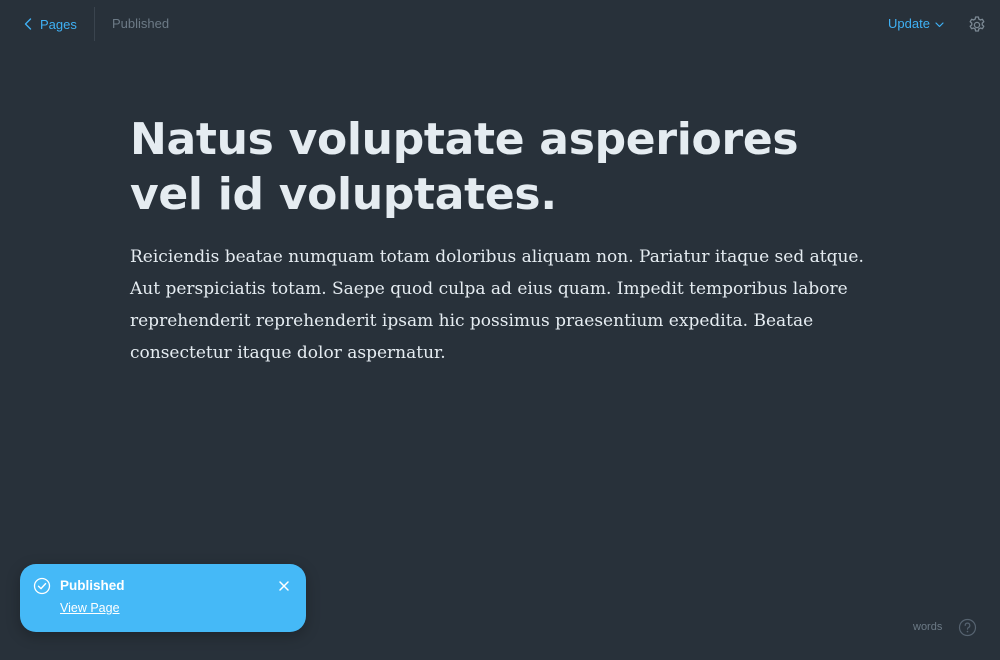  I want to click on publish-status: Published, so click(141, 23).